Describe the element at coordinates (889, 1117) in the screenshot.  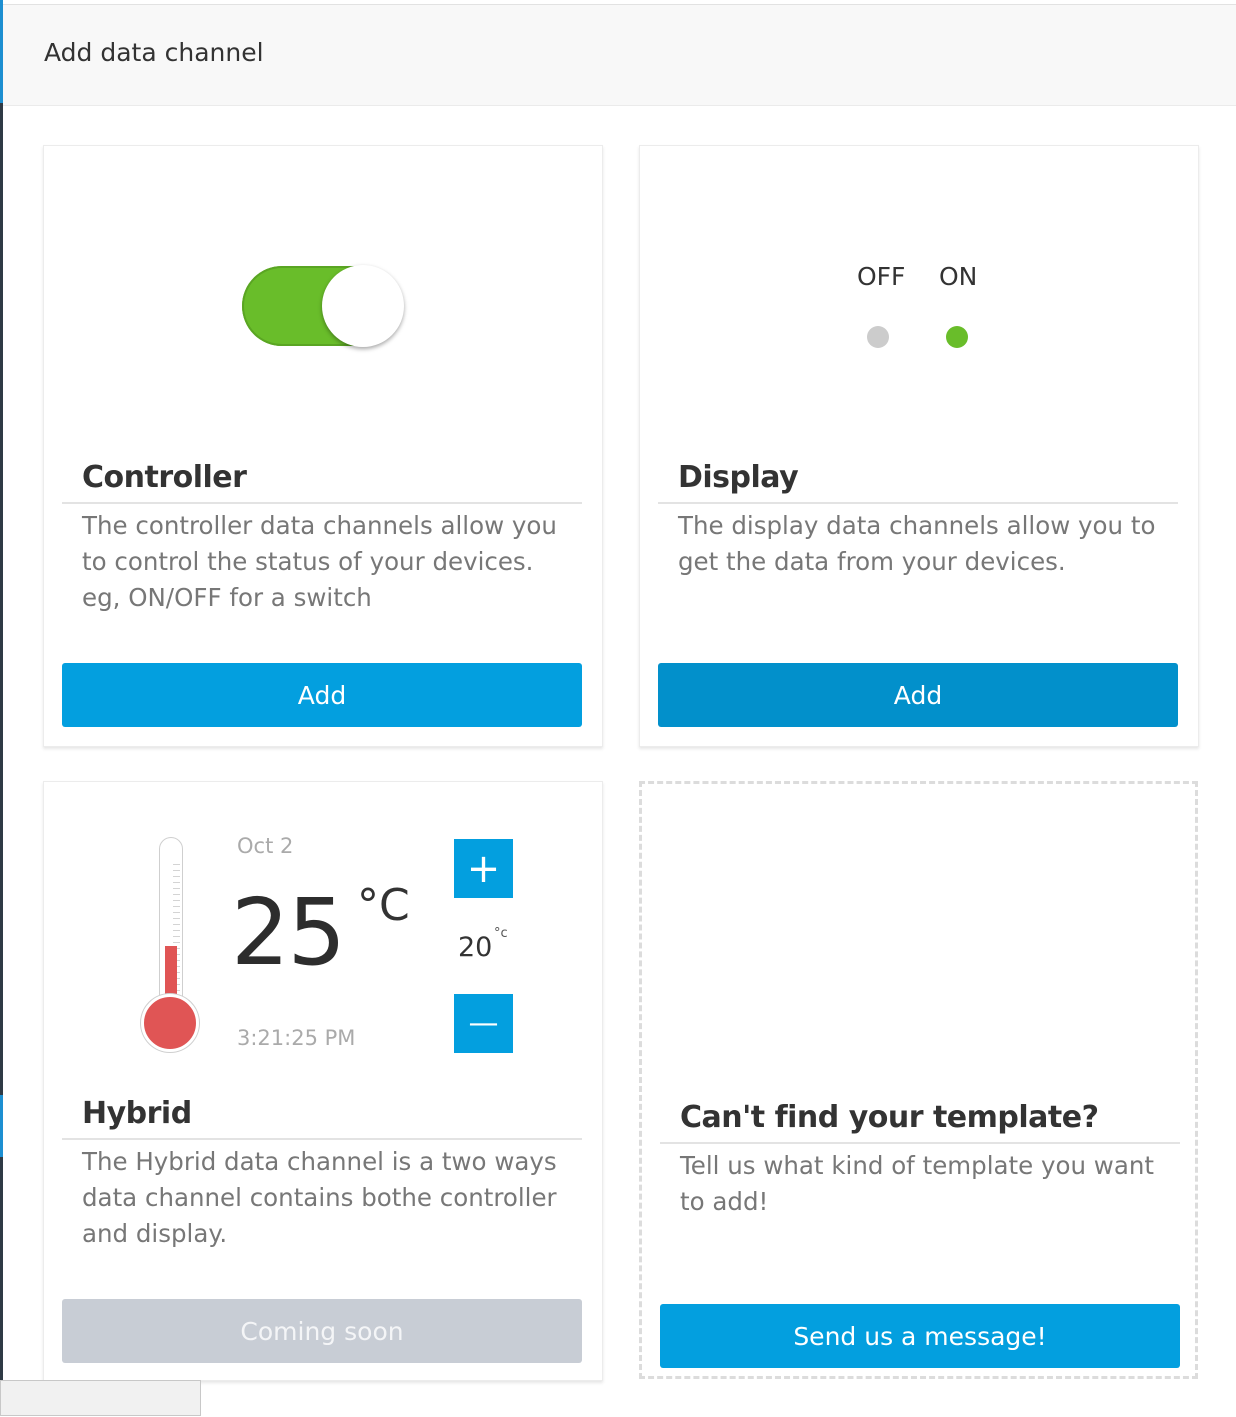
I see `request-title: Can't find your template?` at that location.